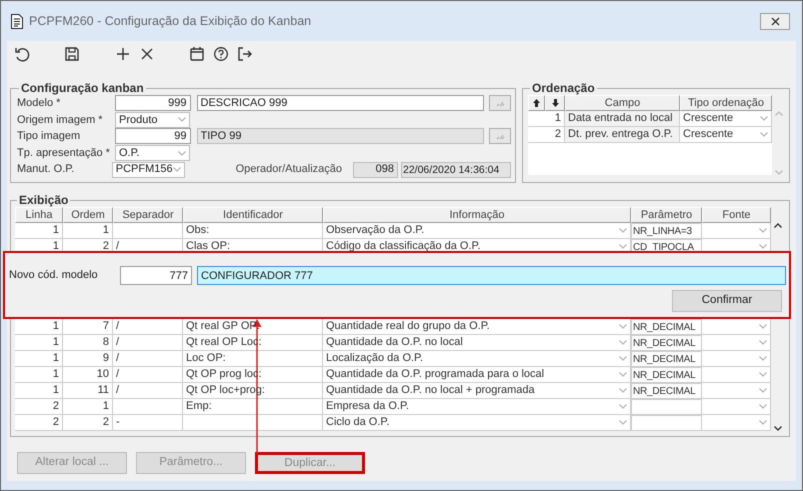 This screenshot has width=803, height=491. Describe the element at coordinates (64, 153) in the screenshot. I see `field-label: Tp. apresentação *` at that location.